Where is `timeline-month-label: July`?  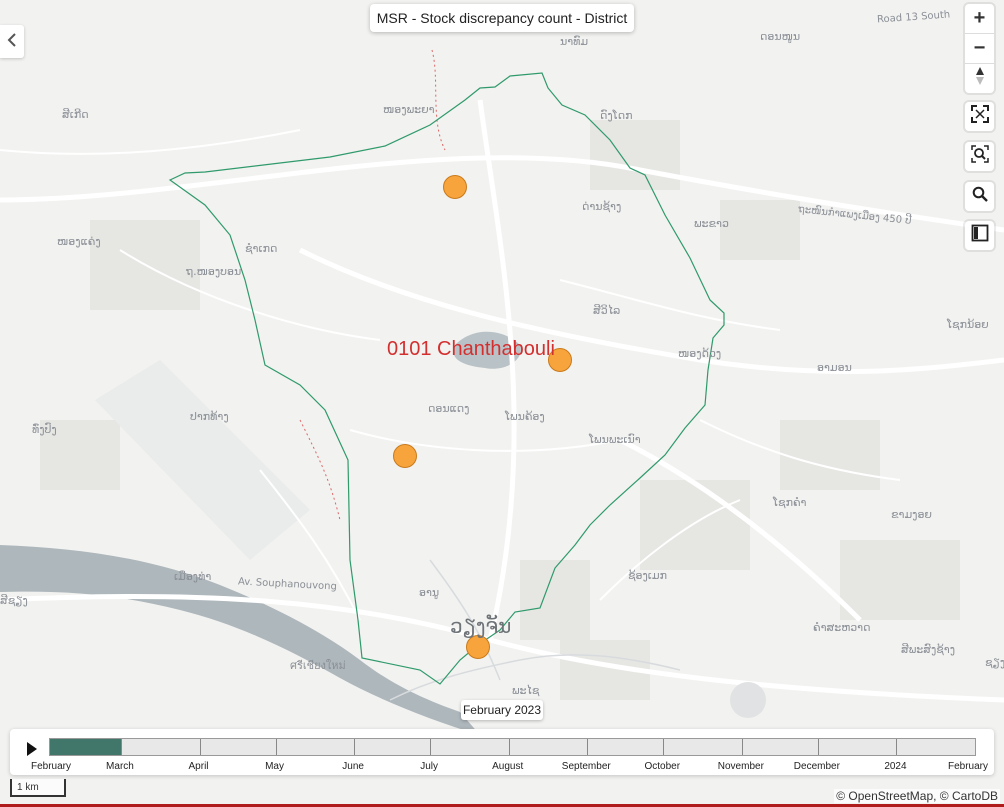
timeline-month-label: July is located at coordinates (429, 766).